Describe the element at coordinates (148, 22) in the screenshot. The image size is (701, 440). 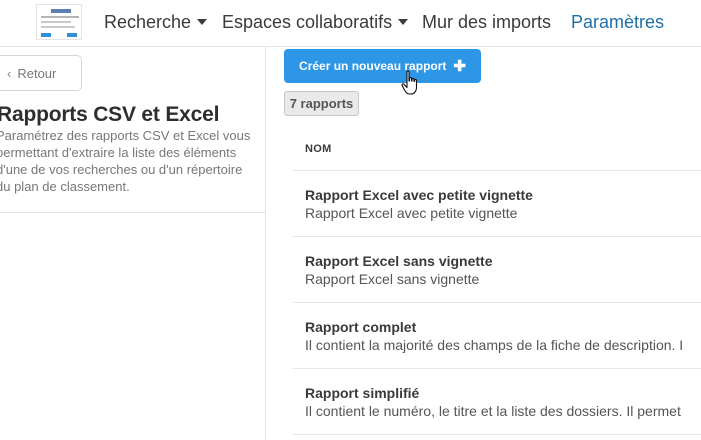
I see `nav-recherche-label: Recherche` at that location.